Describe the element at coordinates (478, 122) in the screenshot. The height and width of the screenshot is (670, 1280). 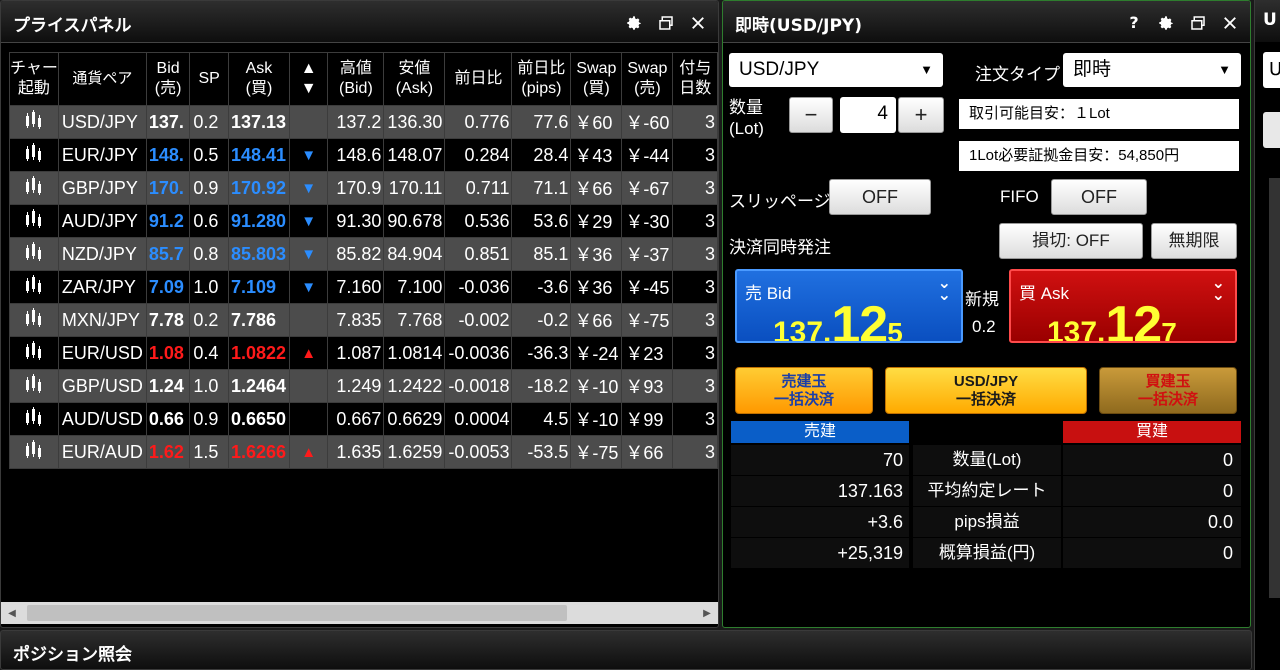
I see `day-change: 0.776` at that location.